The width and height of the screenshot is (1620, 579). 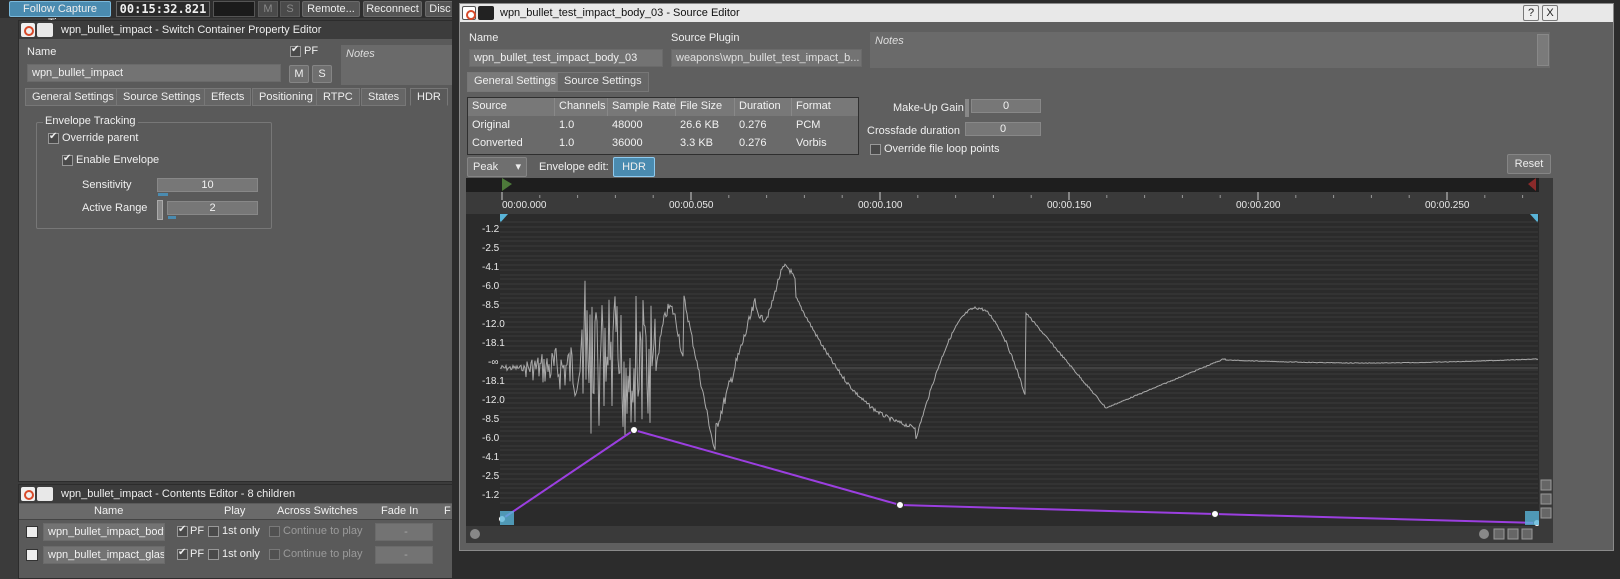 I want to click on wwise-logo-icon, so click(x=28, y=30).